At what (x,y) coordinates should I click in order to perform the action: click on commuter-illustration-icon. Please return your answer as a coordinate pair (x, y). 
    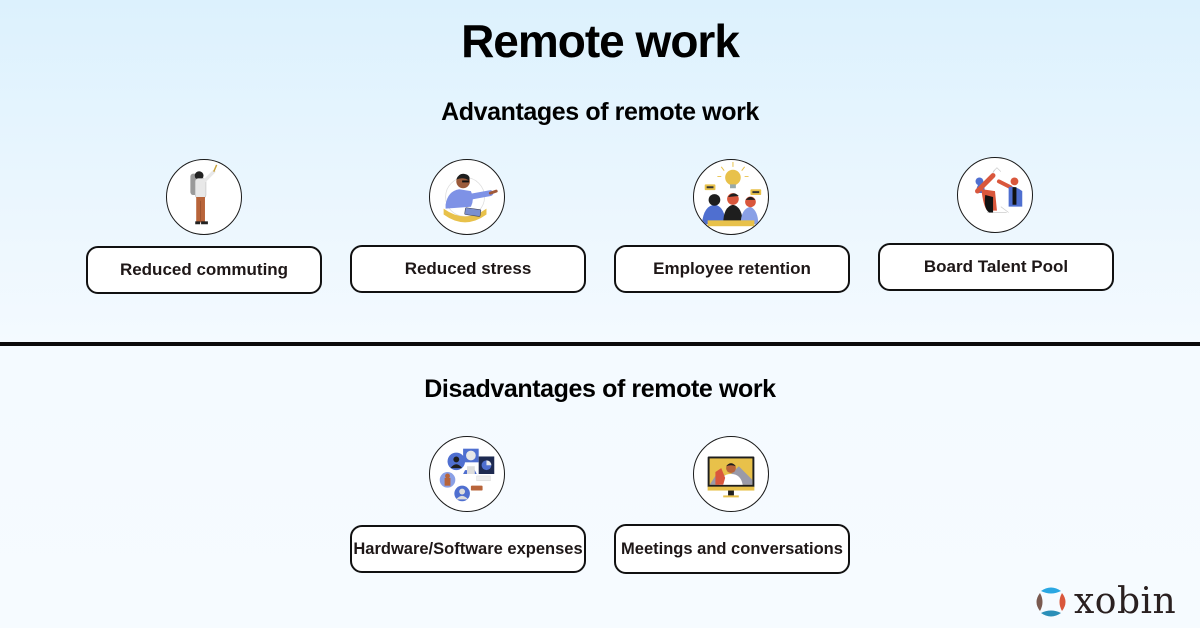
    Looking at the image, I should click on (204, 197).